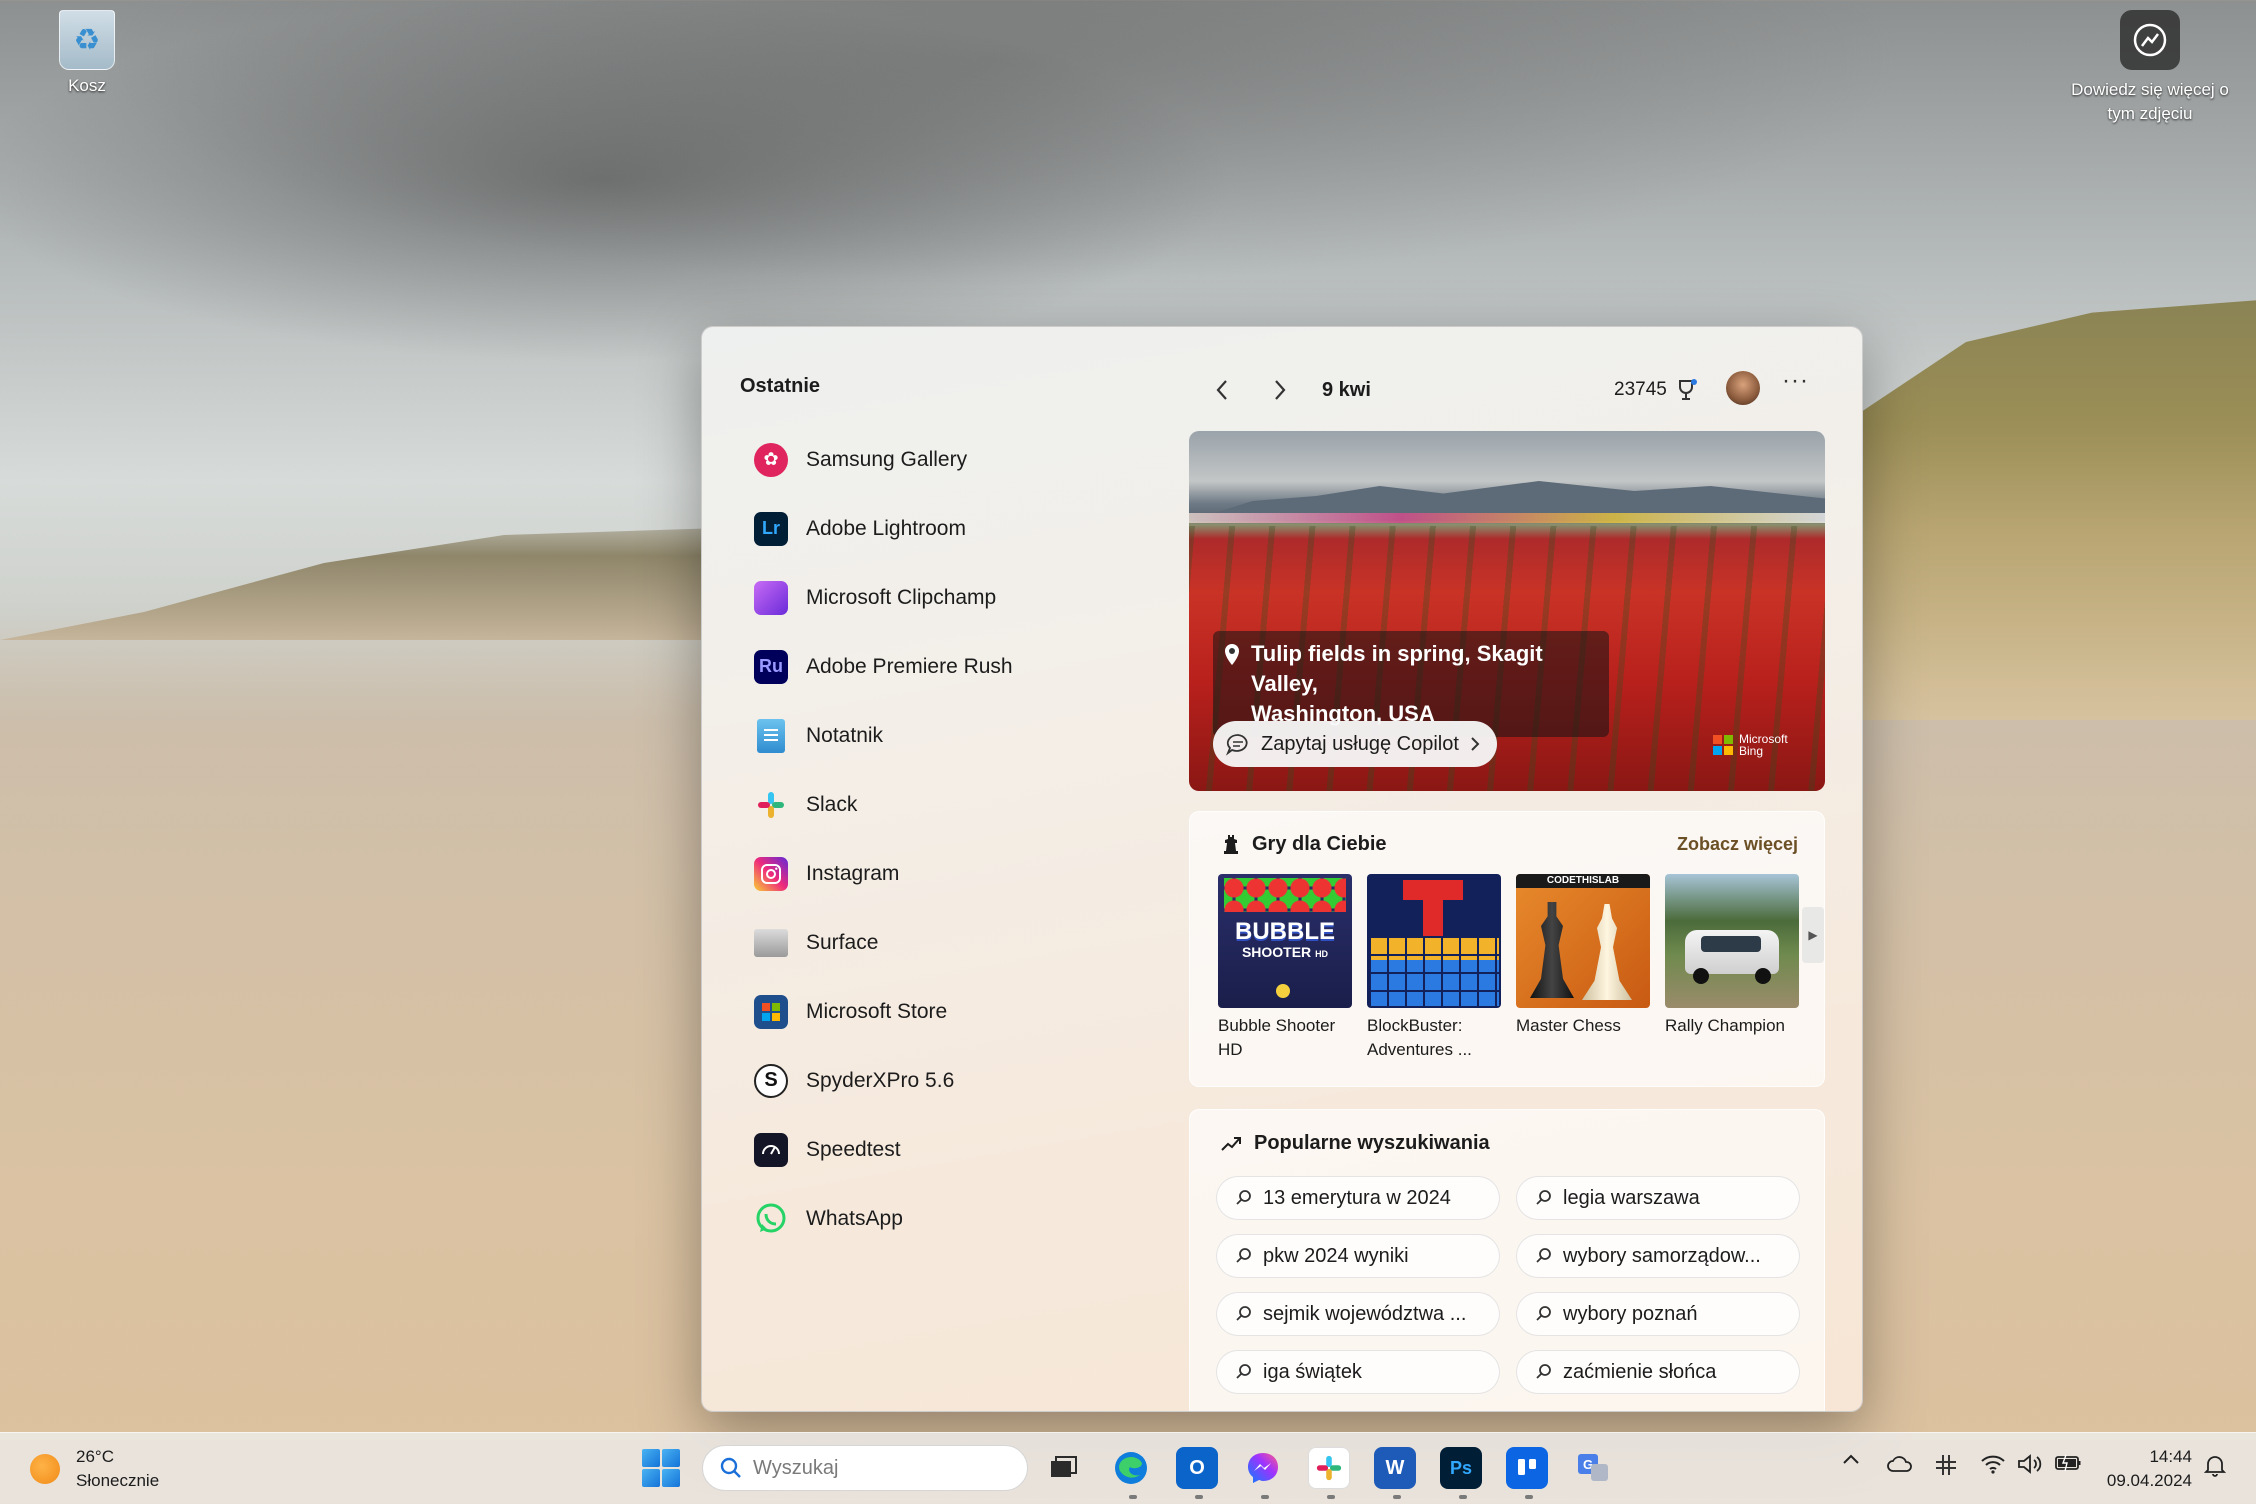  Describe the element at coordinates (94, 1469) in the screenshot. I see `weather-widget: 26°C Słonecznie` at that location.